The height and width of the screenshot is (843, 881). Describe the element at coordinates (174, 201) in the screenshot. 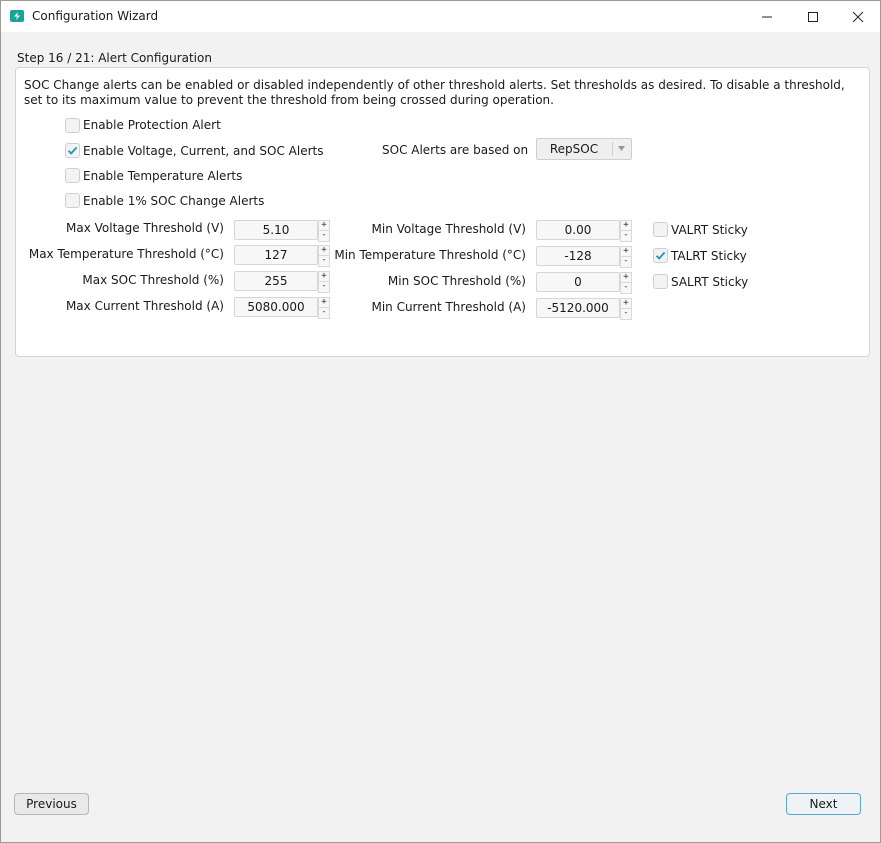

I see `soc-change-alerts-label: Enable 1% SOC Change Alerts` at that location.